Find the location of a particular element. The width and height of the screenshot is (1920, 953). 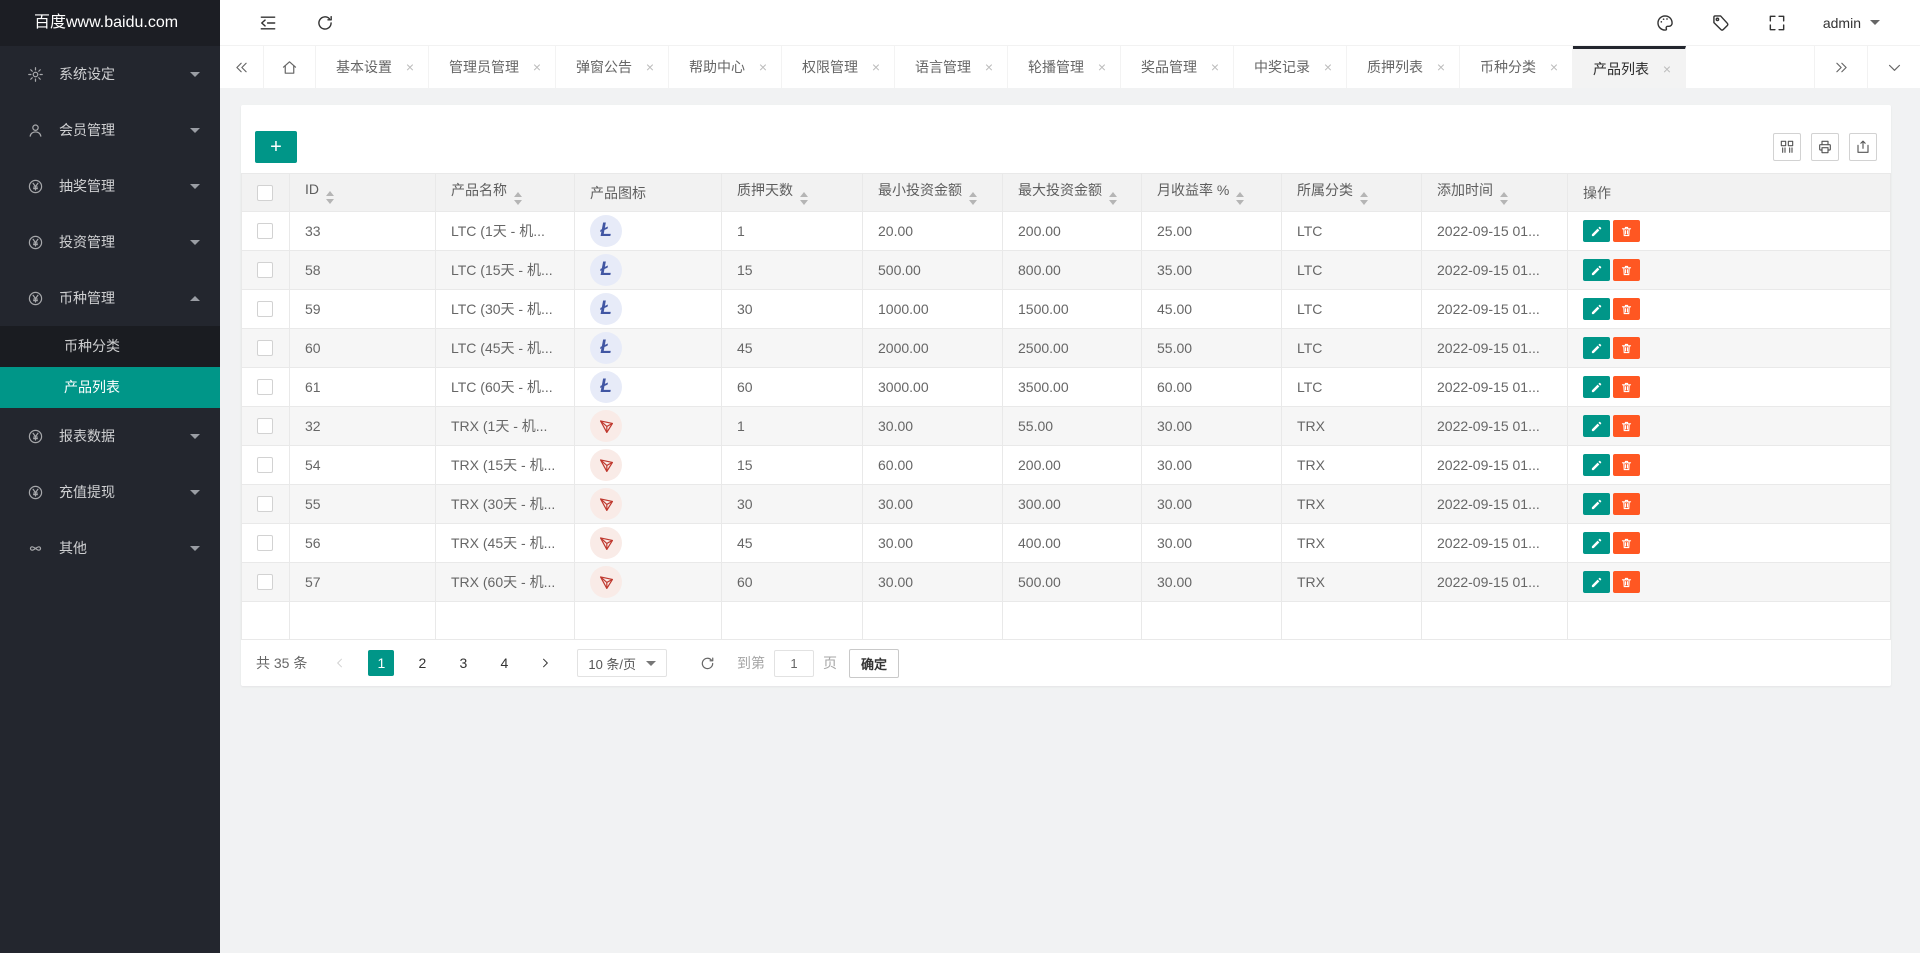

column-header-max: 最大投资金额 is located at coordinates (1072, 192).